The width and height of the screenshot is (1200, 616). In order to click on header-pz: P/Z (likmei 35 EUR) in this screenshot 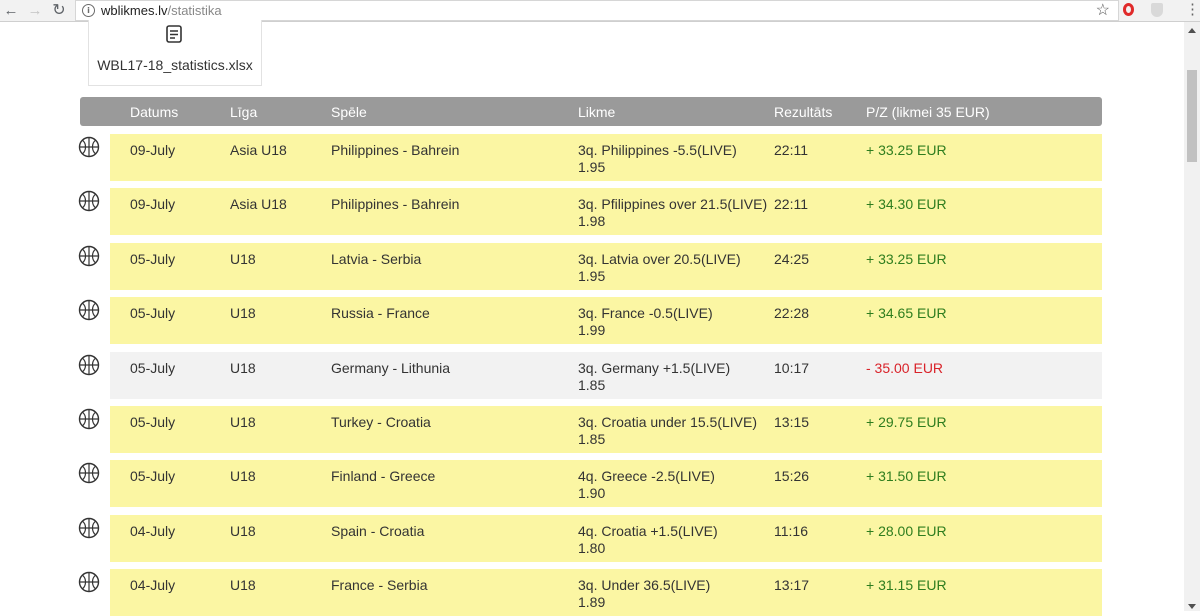, I will do `click(928, 112)`.